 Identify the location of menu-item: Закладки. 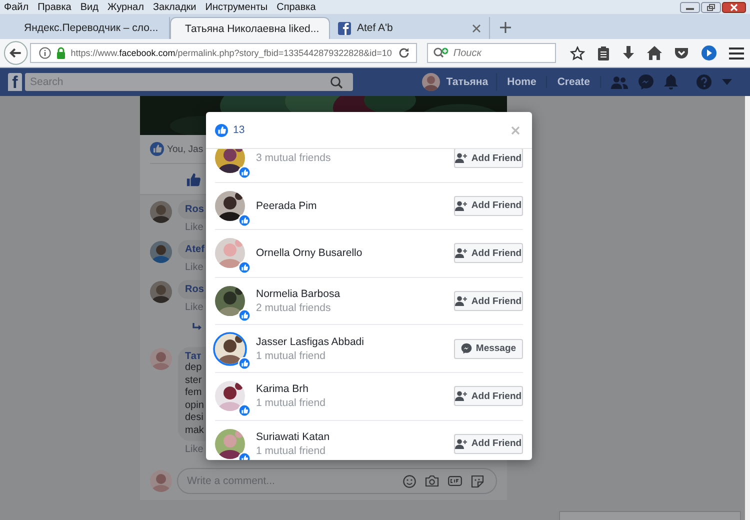
(174, 7).